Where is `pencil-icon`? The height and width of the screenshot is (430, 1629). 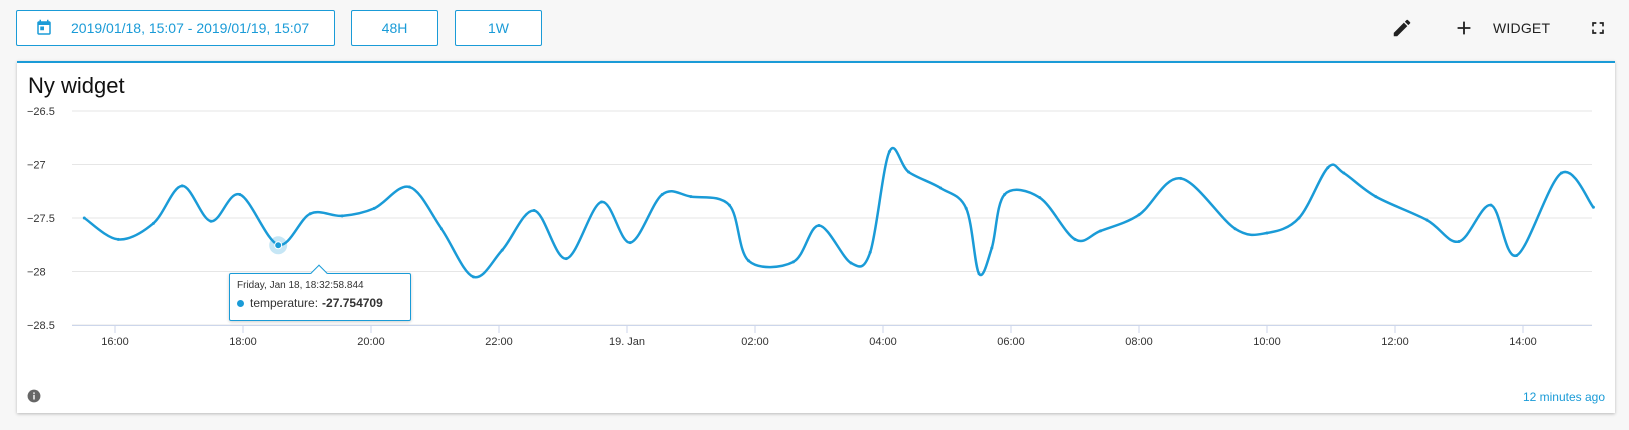
pencil-icon is located at coordinates (1402, 28).